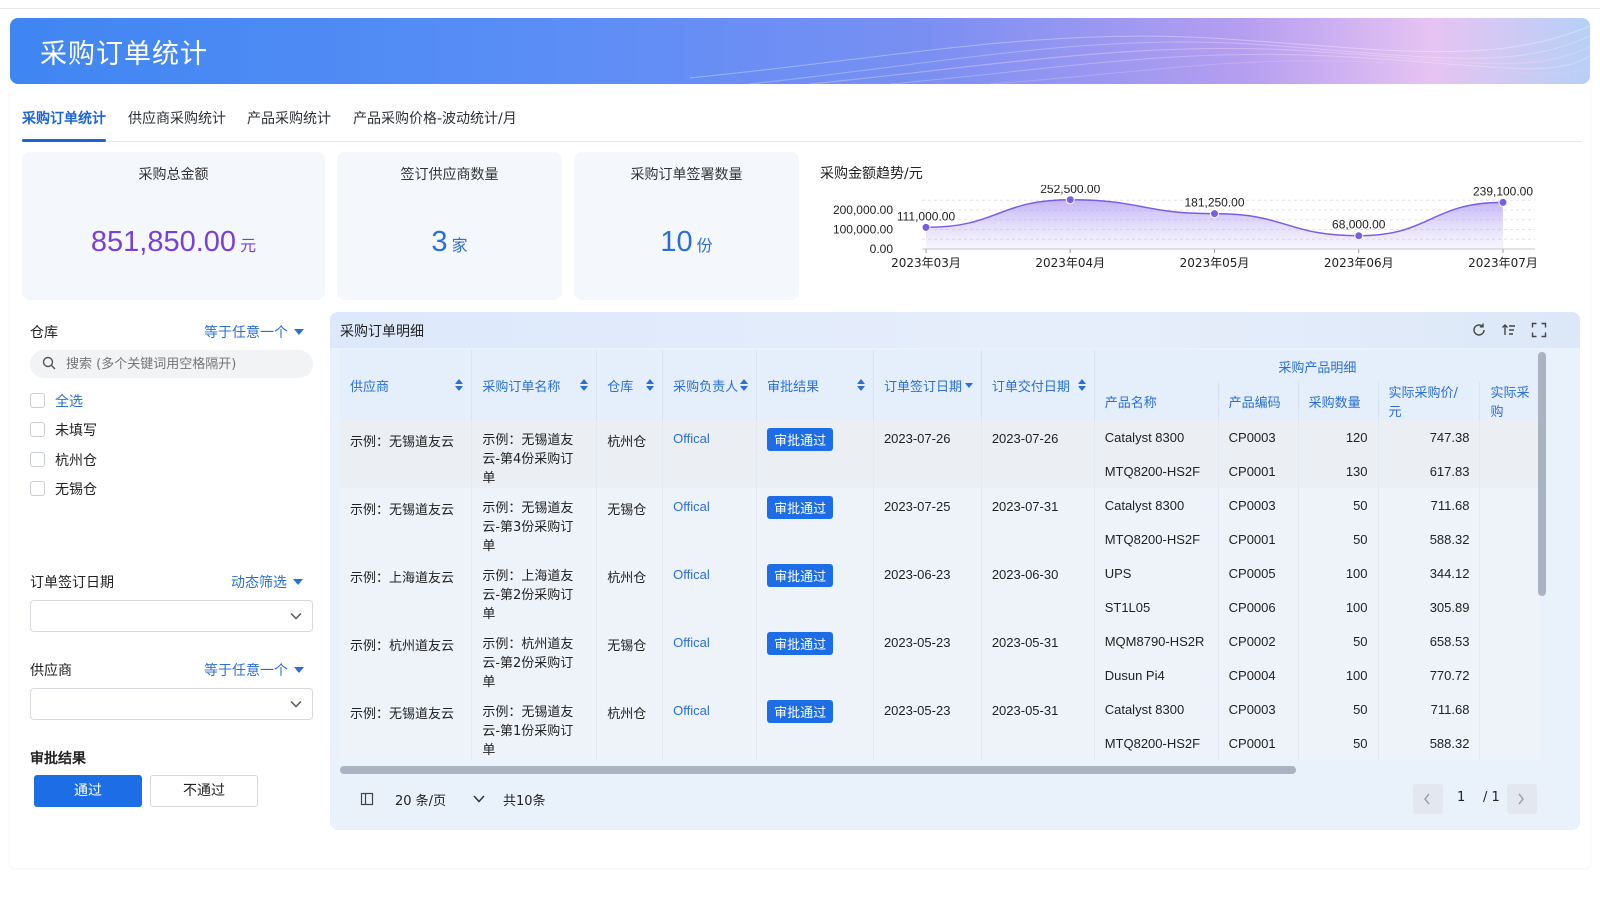 This screenshot has width=1600, height=900. What do you see at coordinates (63, 430) in the screenshot?
I see `checkbox-unfilled: 未填写` at bounding box center [63, 430].